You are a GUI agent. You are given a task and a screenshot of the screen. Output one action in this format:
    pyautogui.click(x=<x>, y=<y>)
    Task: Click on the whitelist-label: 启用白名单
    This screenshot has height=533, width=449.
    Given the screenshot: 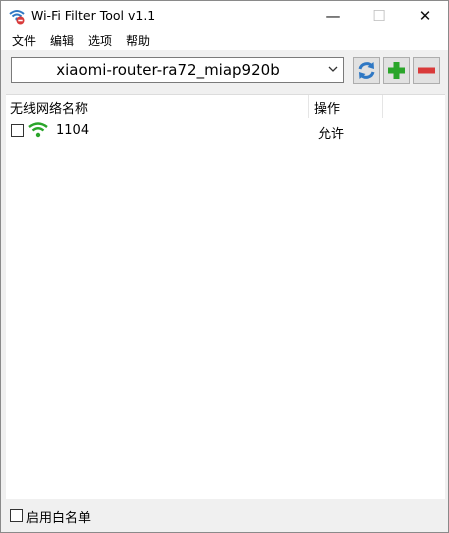 What is the action you would take?
    pyautogui.click(x=58, y=516)
    